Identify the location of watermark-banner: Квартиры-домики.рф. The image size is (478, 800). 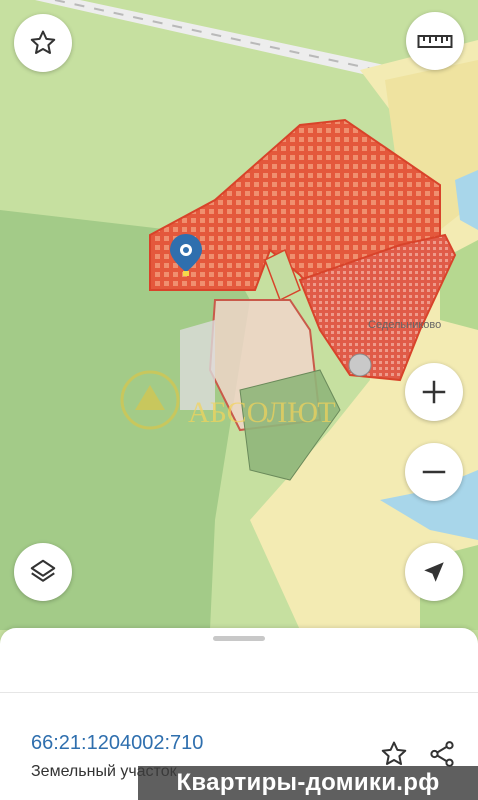
(308, 783).